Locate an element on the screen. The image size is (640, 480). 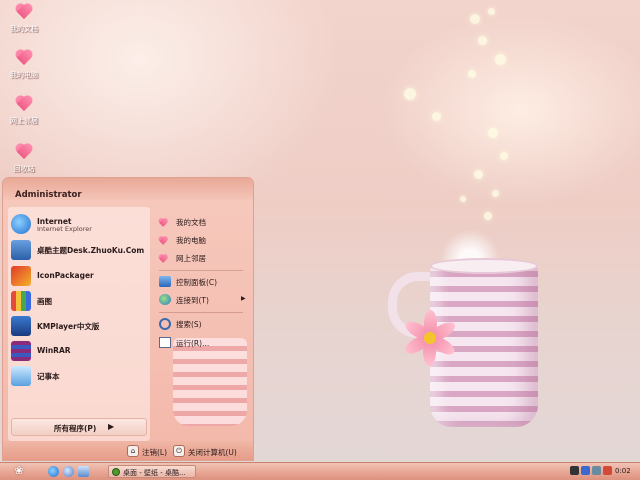
program-notepad: 记事本 is located at coordinates (78, 376).